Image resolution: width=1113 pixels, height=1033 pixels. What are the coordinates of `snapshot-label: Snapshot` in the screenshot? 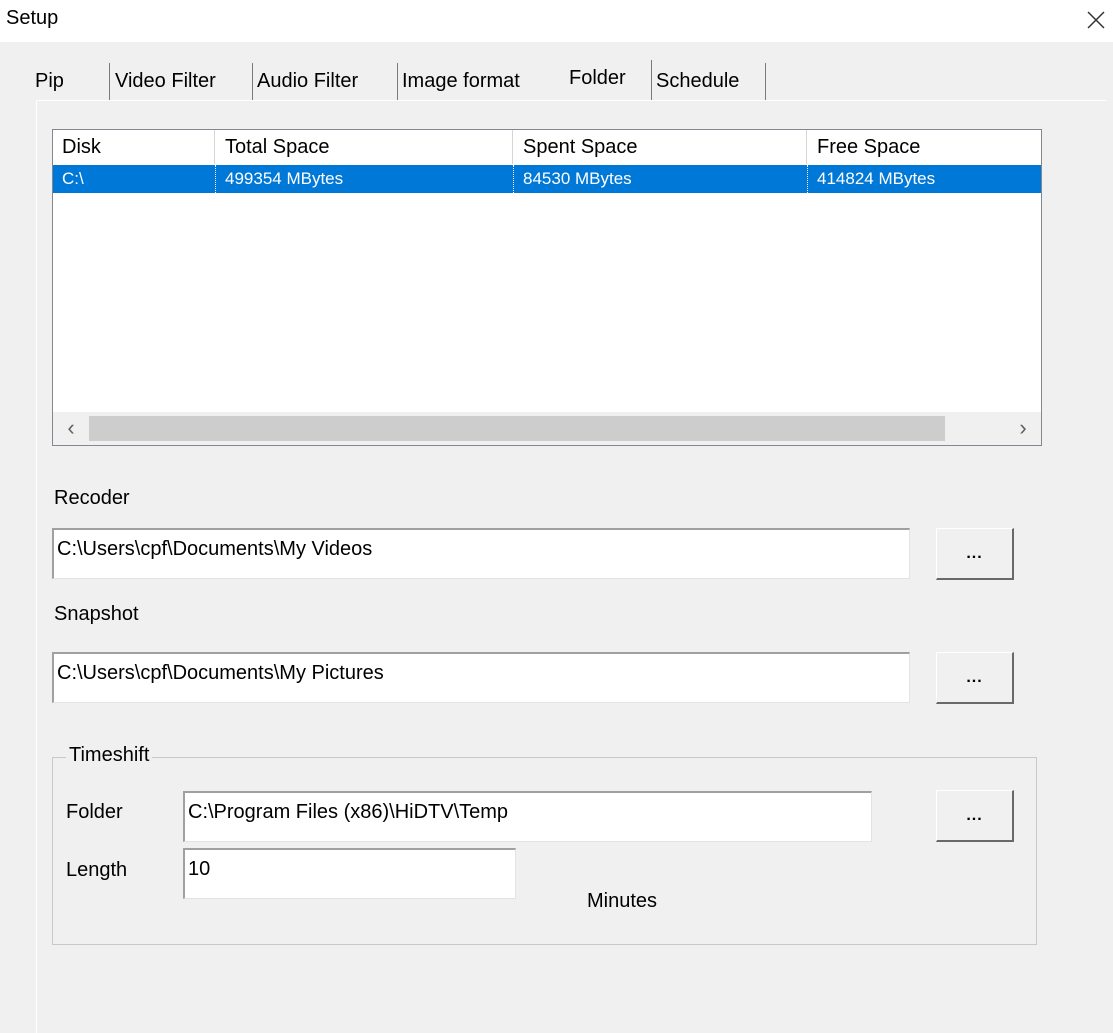 It's located at (96, 614).